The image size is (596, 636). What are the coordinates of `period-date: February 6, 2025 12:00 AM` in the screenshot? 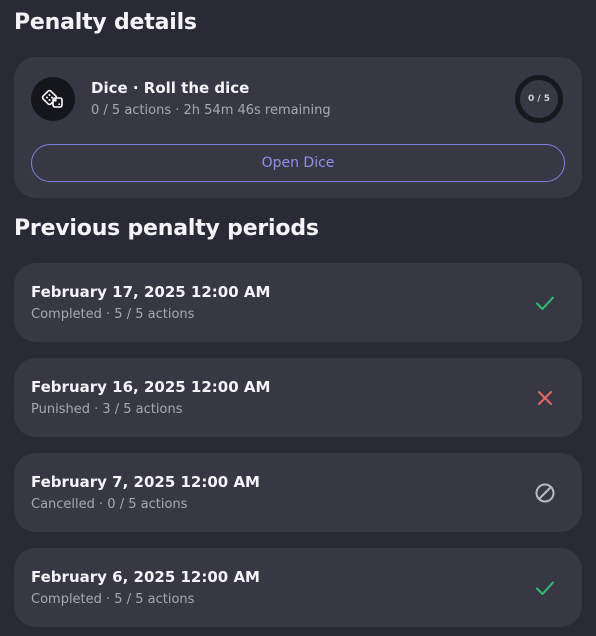 It's located at (145, 577).